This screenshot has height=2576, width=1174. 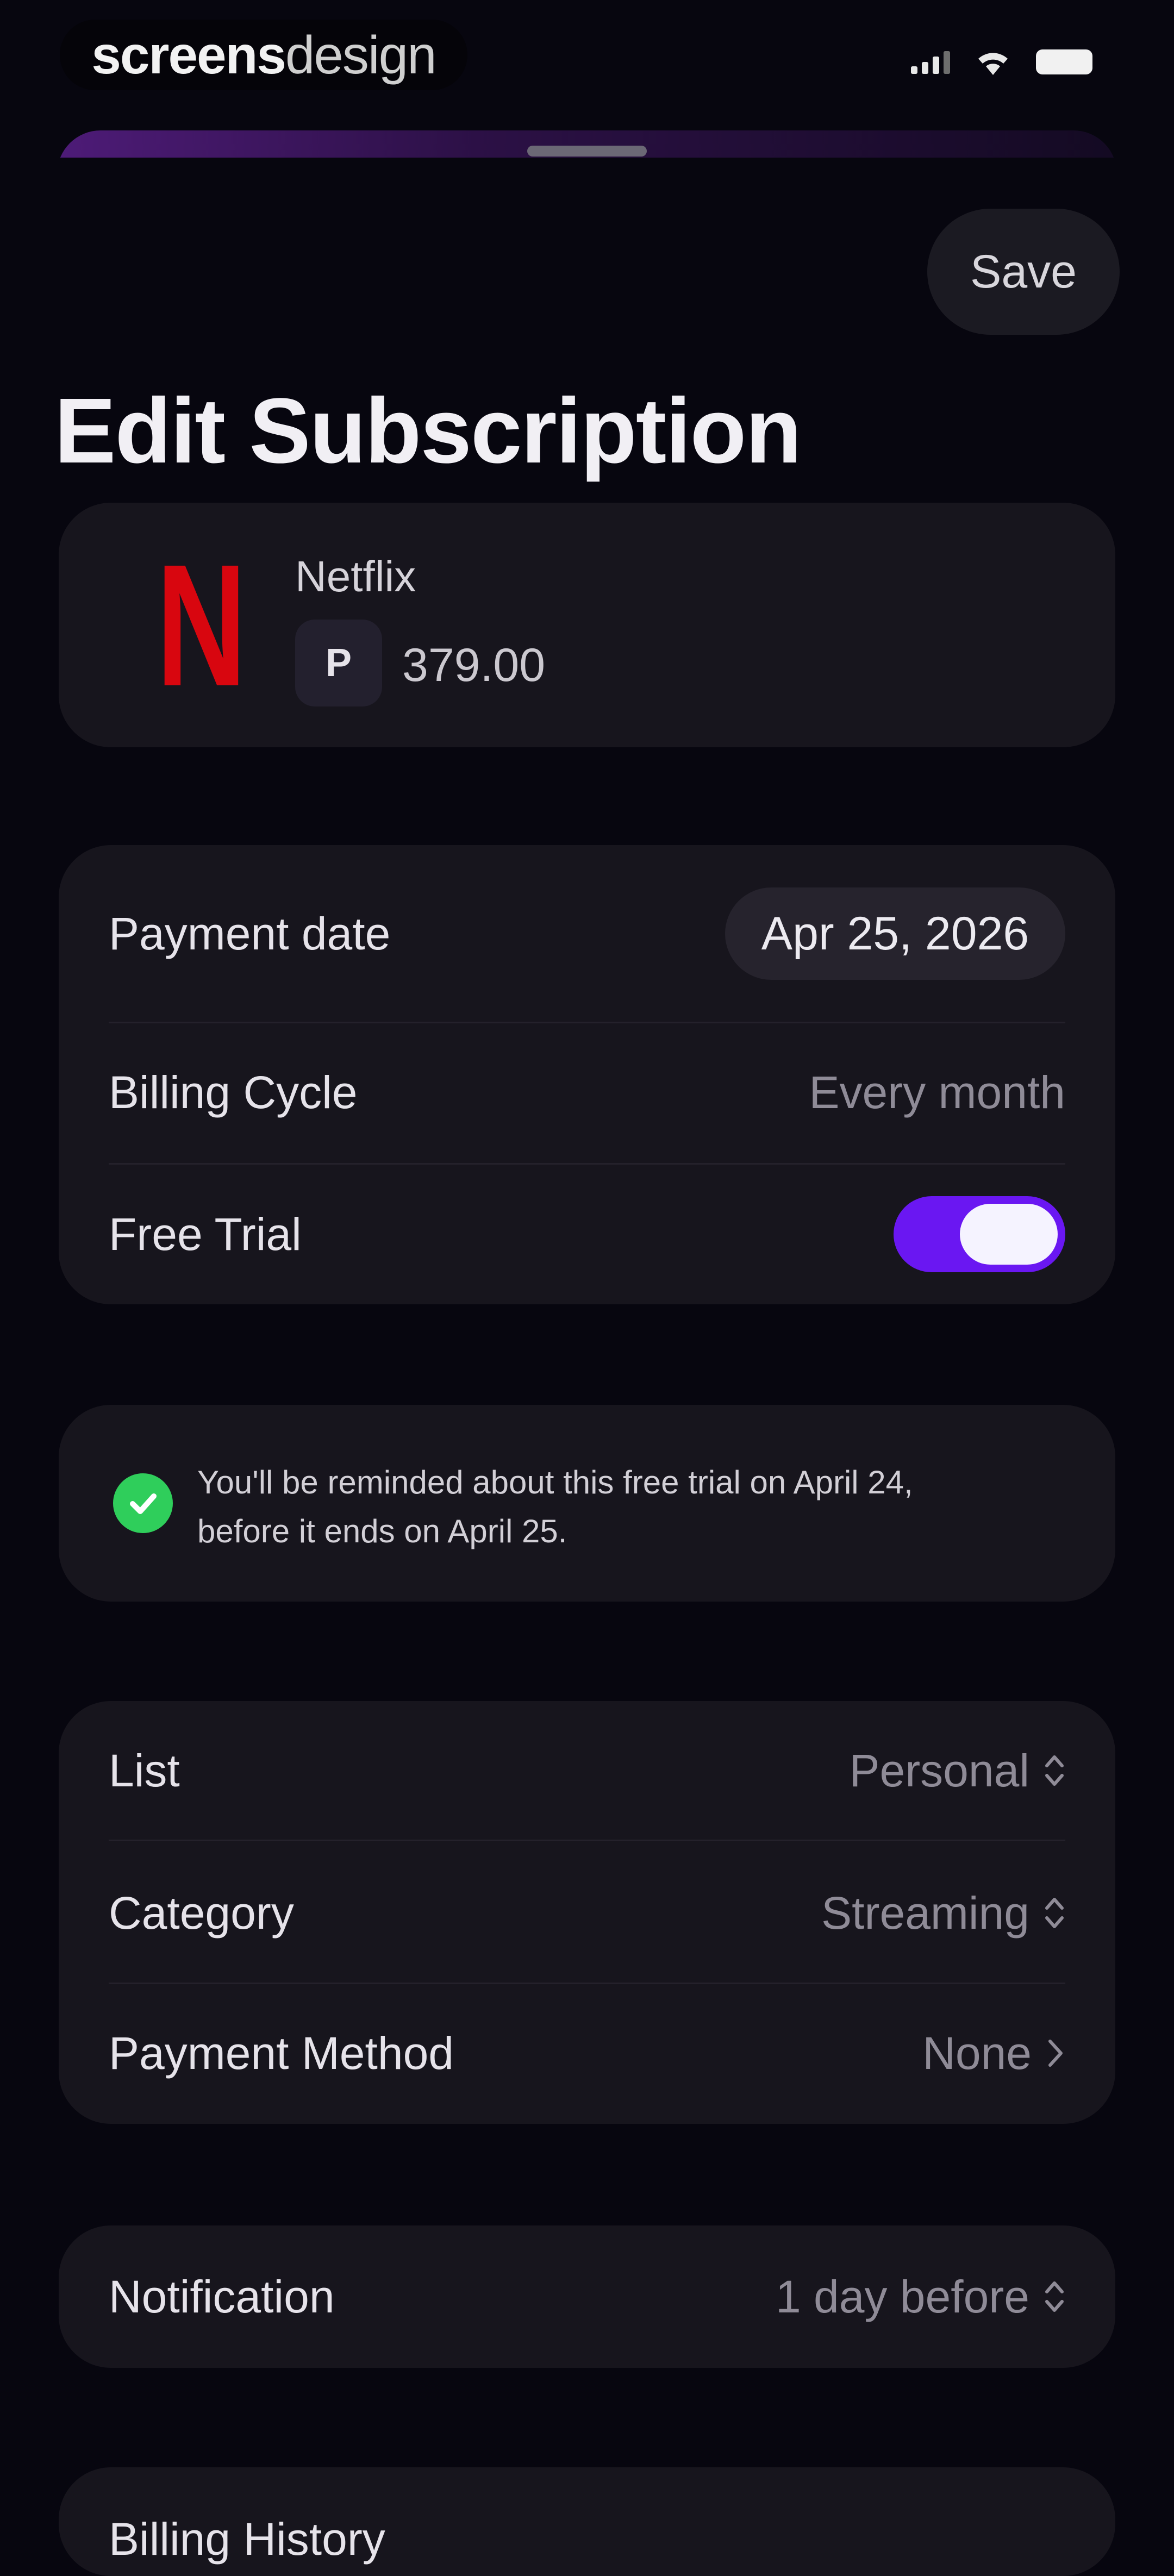 I want to click on category-row: Category Streaming, so click(x=587, y=1913).